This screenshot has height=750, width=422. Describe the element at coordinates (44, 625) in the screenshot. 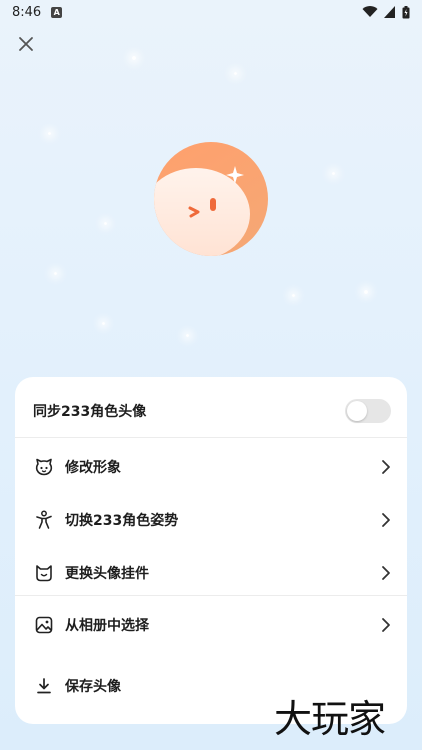

I see `photo-icon` at that location.